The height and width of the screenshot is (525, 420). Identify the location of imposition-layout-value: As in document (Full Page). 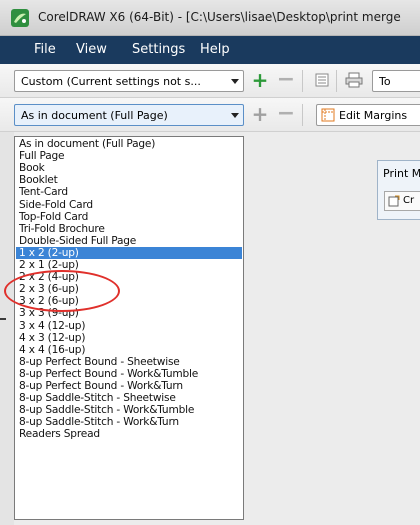
(94, 115).